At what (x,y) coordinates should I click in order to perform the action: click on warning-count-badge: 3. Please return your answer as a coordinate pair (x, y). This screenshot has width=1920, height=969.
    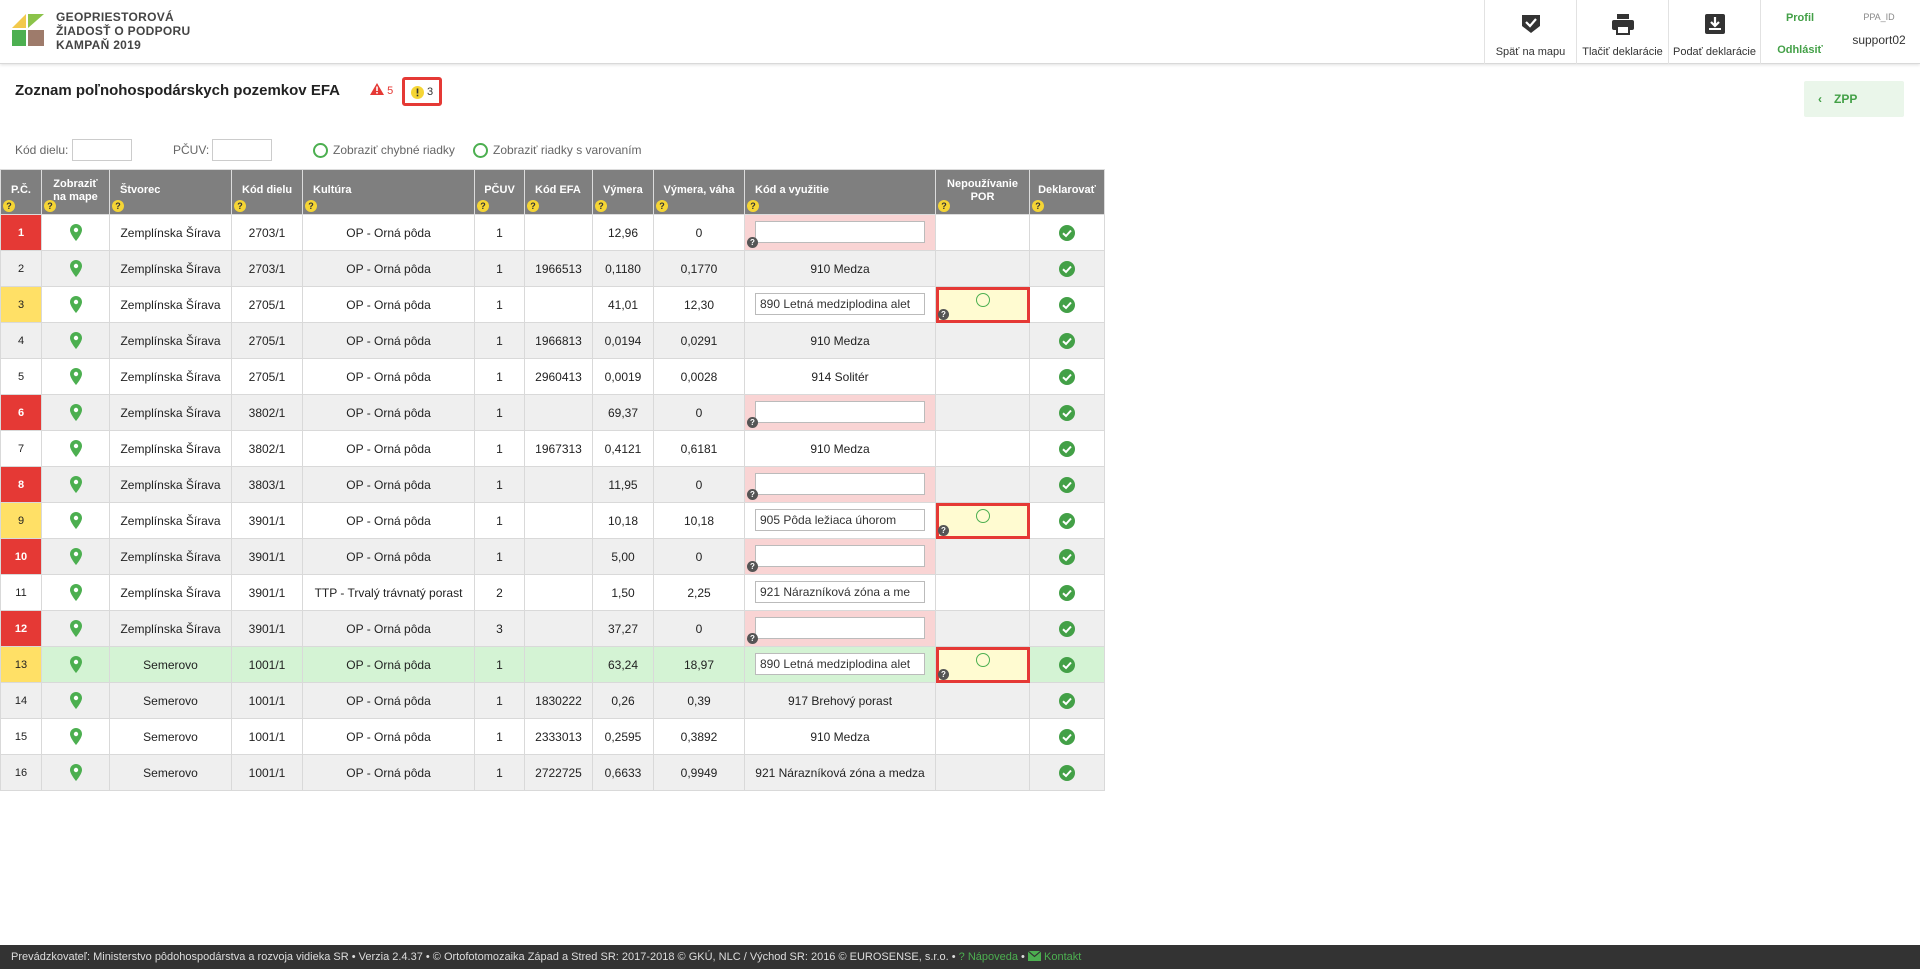
    Looking at the image, I should click on (422, 91).